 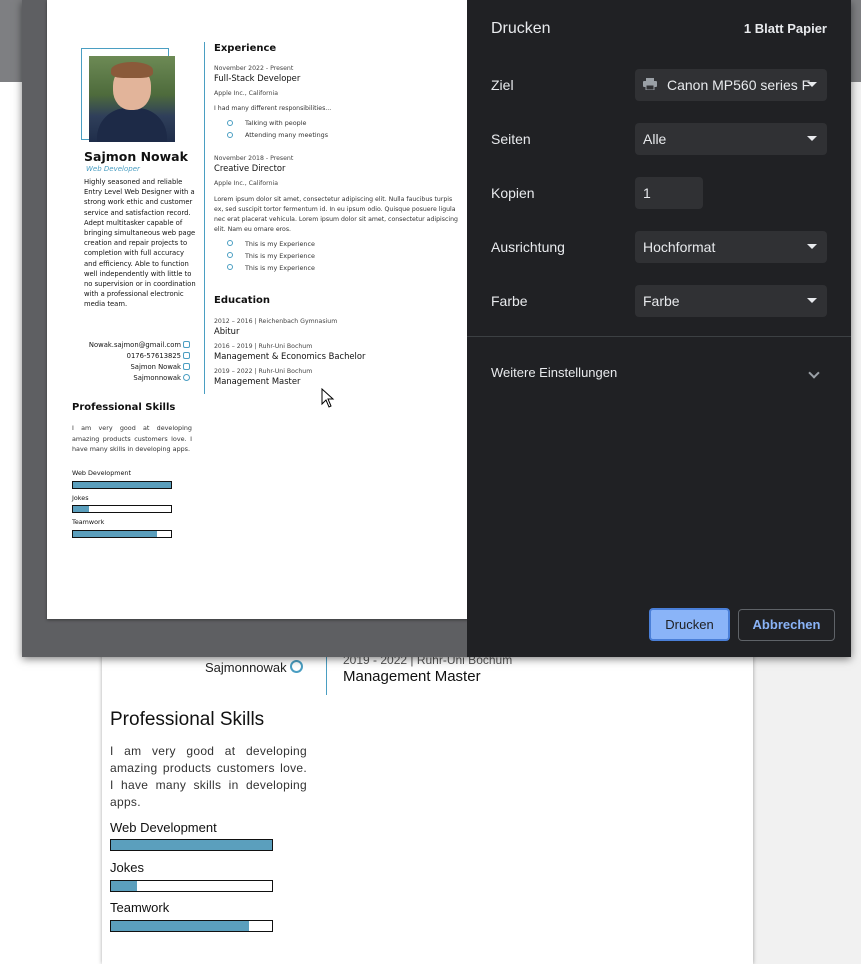 I want to click on background-column-divider, so click(x=326, y=675).